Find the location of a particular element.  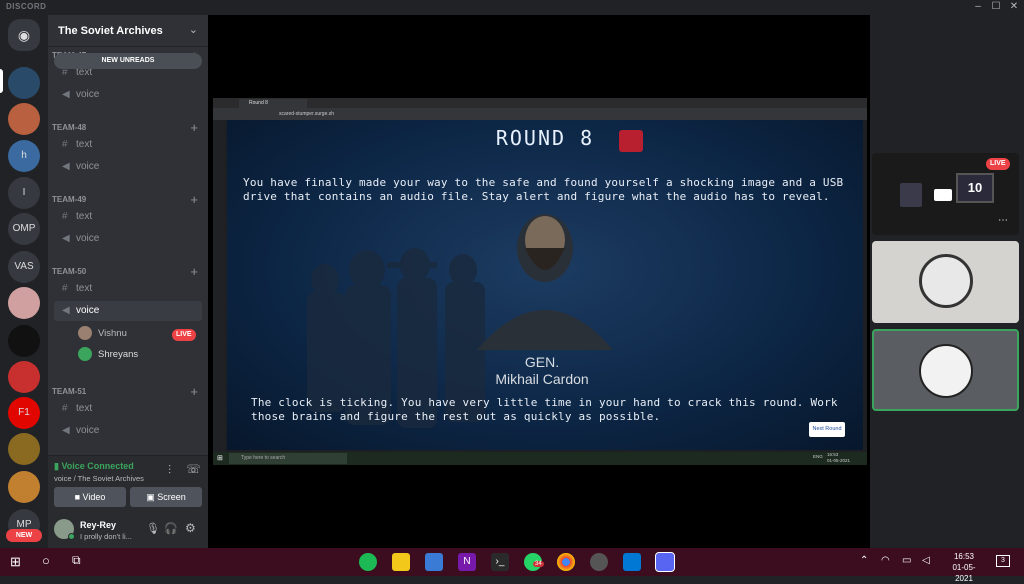

shared-clock: 16:53 01-05-2021 is located at coordinates (839, 457).